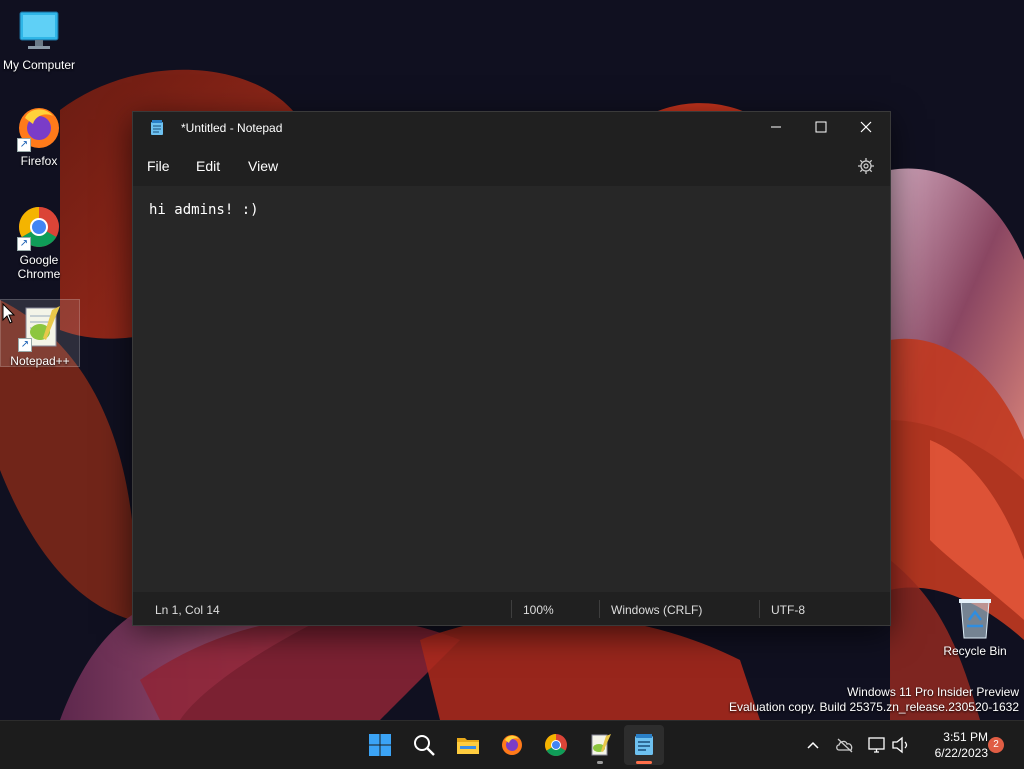  What do you see at coordinates (538, 610) in the screenshot?
I see `status-zoom: 100%` at bounding box center [538, 610].